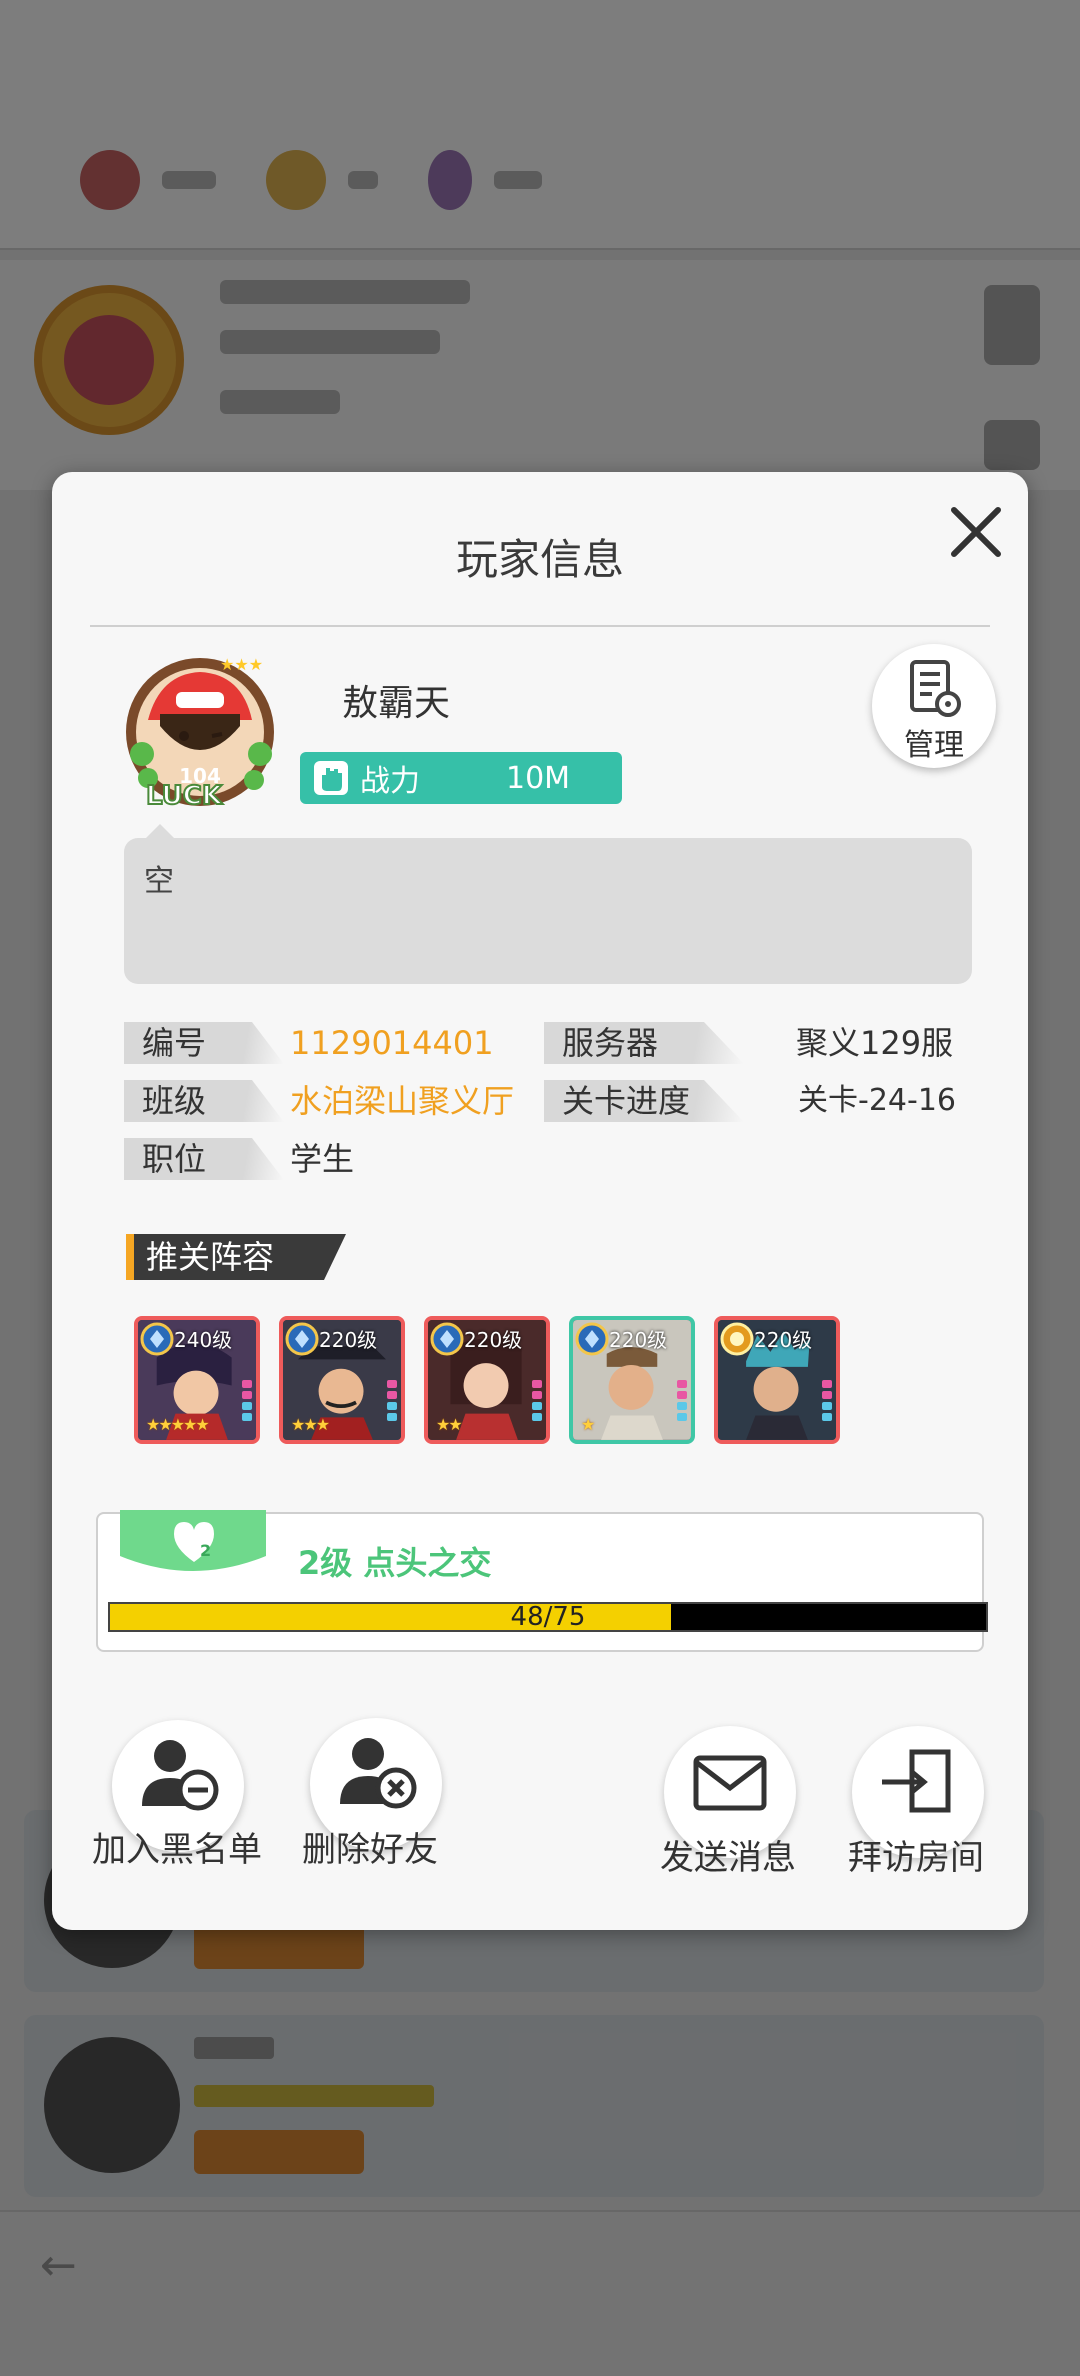  What do you see at coordinates (378, 1773) in the screenshot?
I see `user-remove-icon` at bounding box center [378, 1773].